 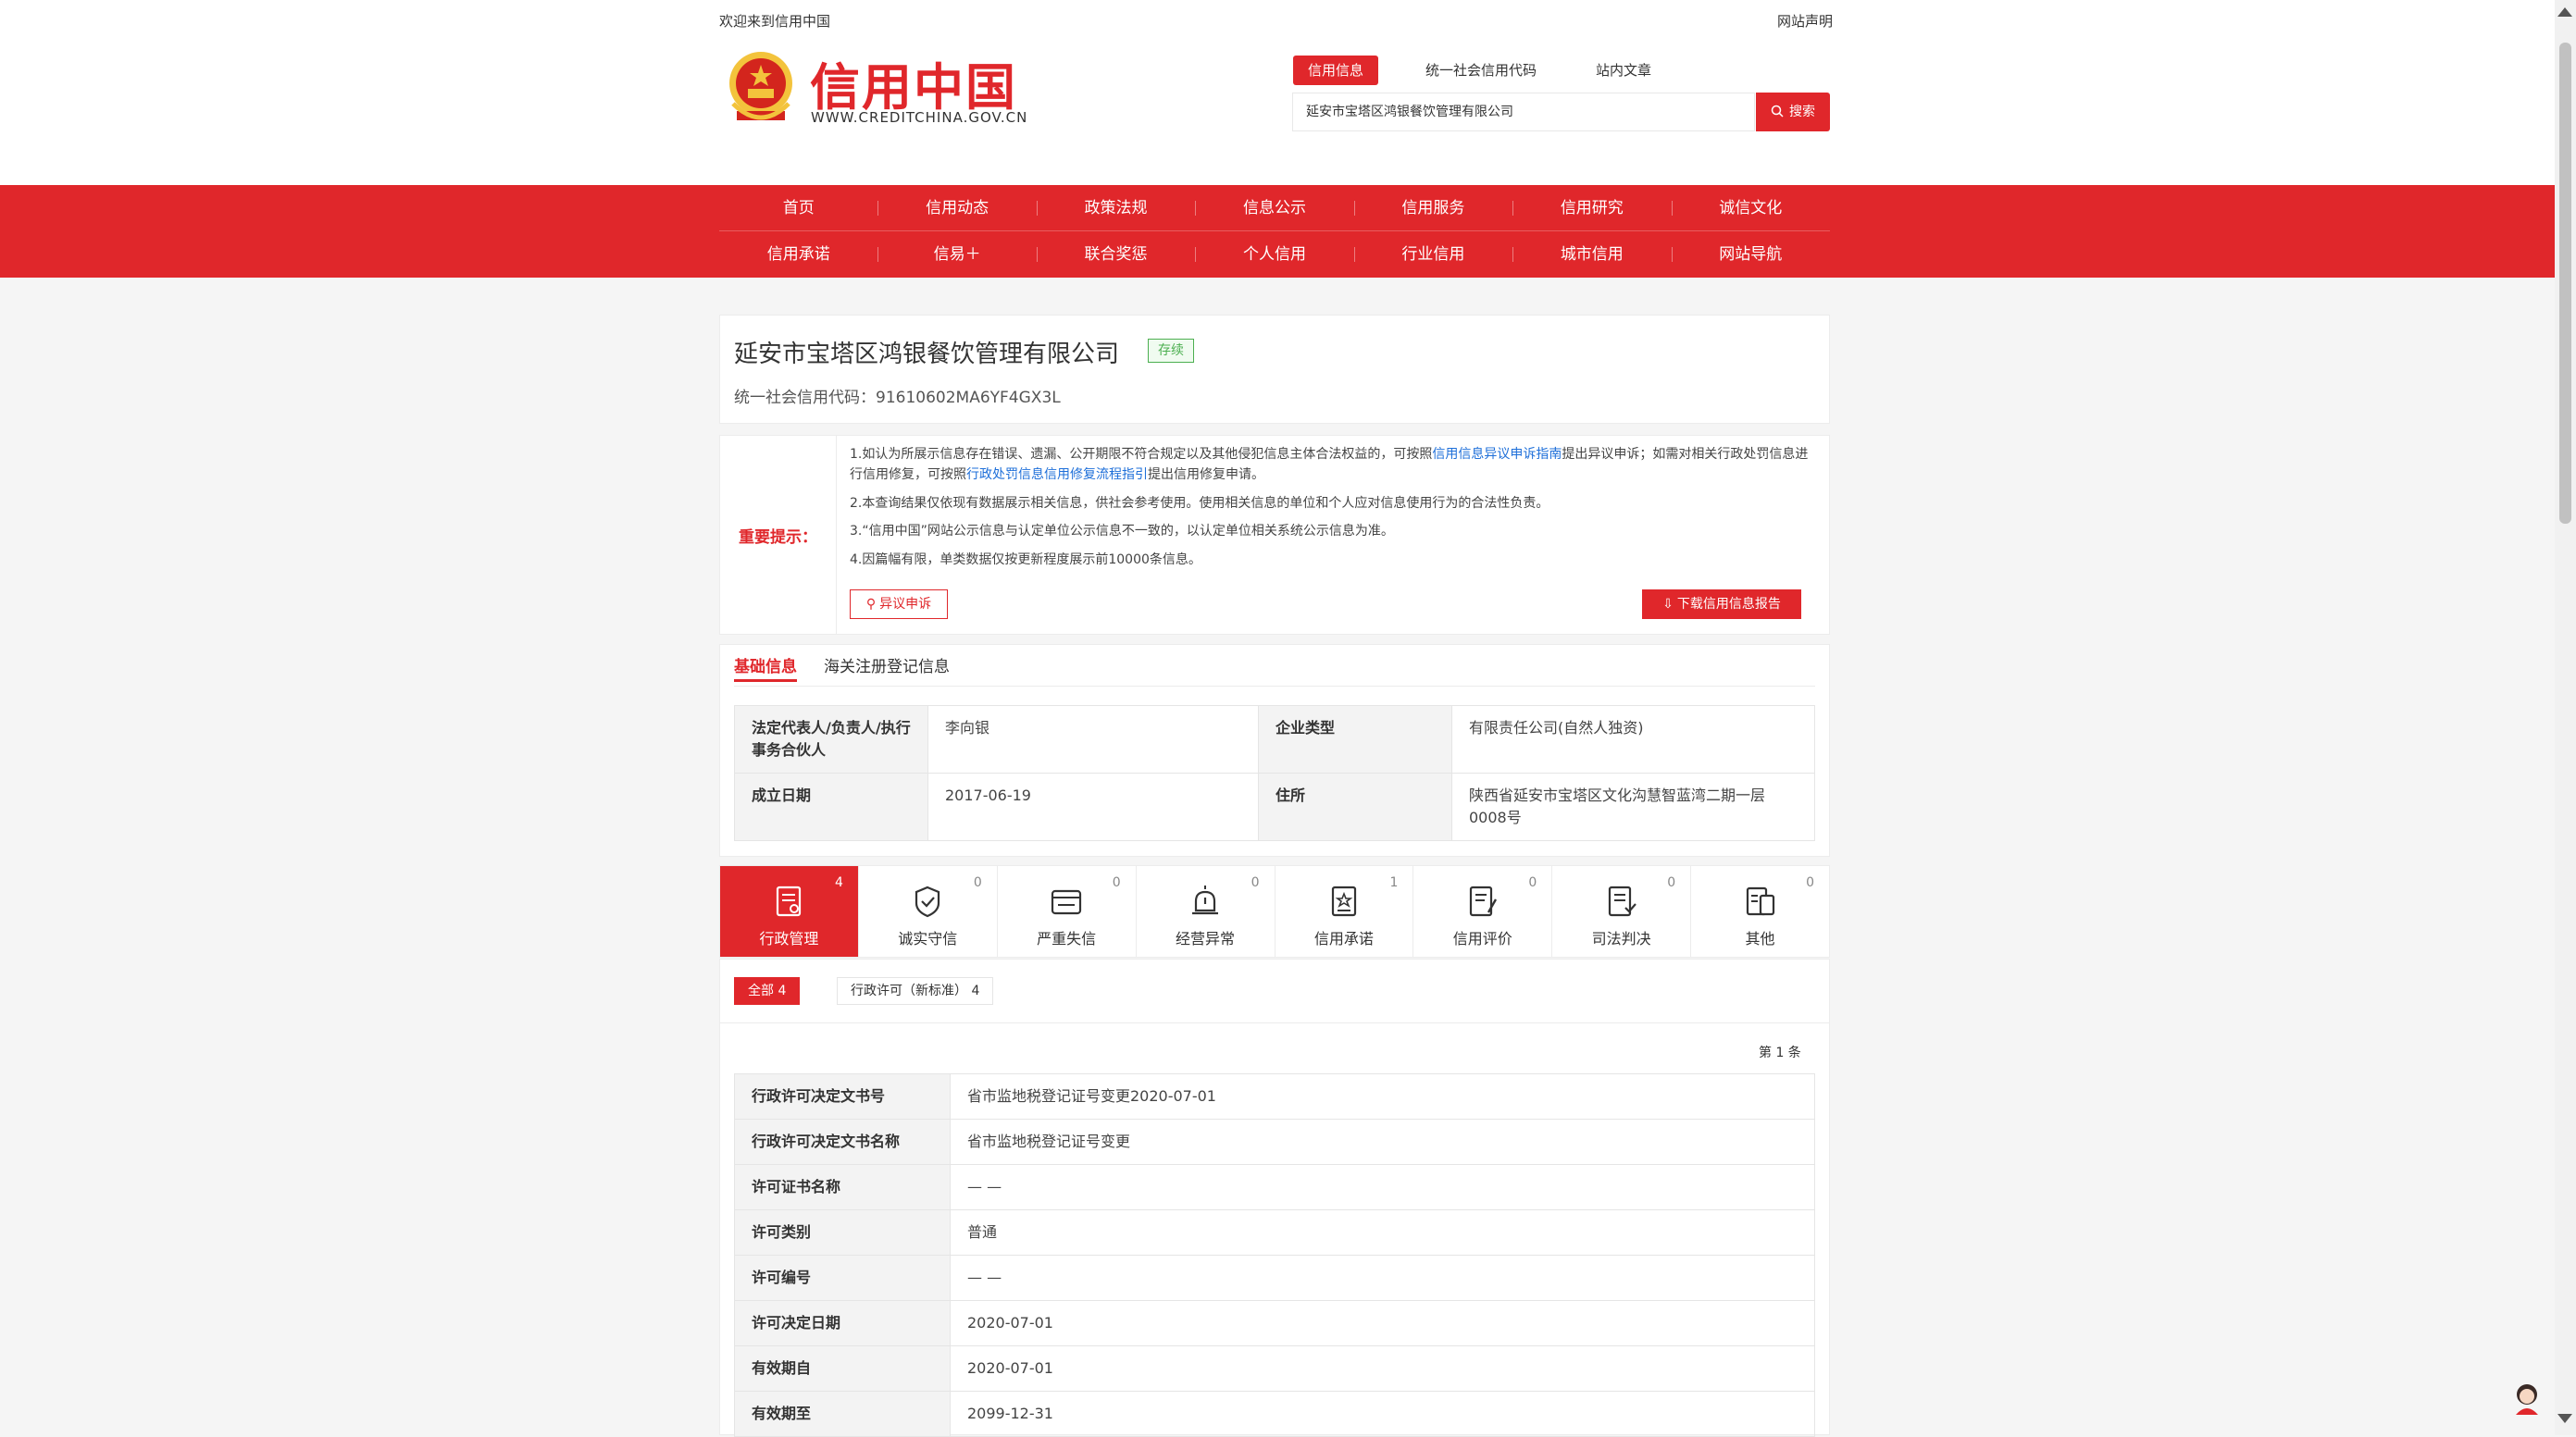 What do you see at coordinates (1274, 369) in the screenshot?
I see `company-card` at bounding box center [1274, 369].